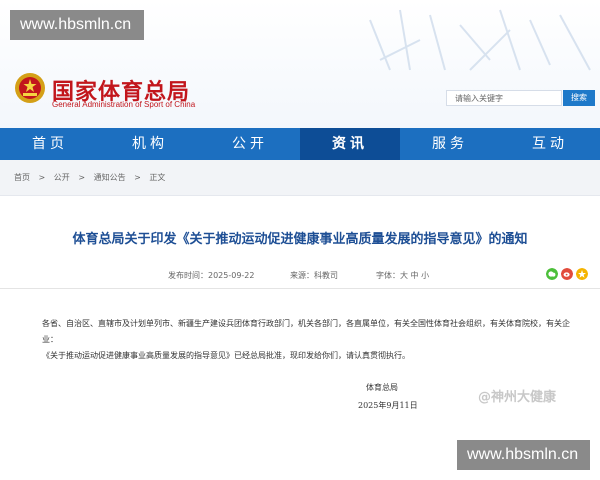 The image size is (600, 480). I want to click on font-size-control: 字体：大 中 小, so click(402, 275).